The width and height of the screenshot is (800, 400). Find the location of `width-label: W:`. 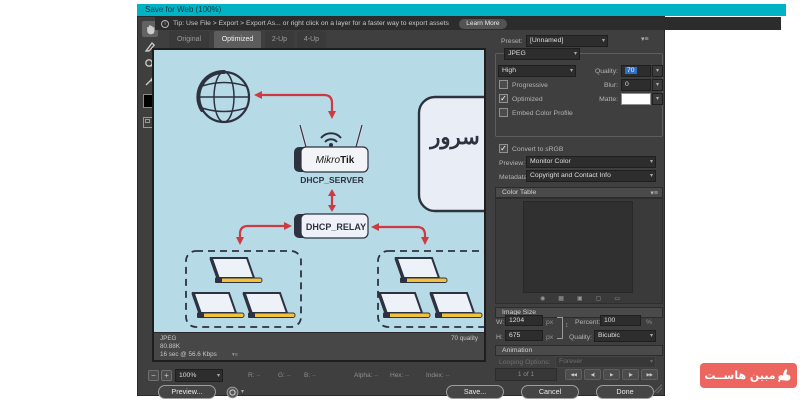

width-label: W: is located at coordinates (500, 322).